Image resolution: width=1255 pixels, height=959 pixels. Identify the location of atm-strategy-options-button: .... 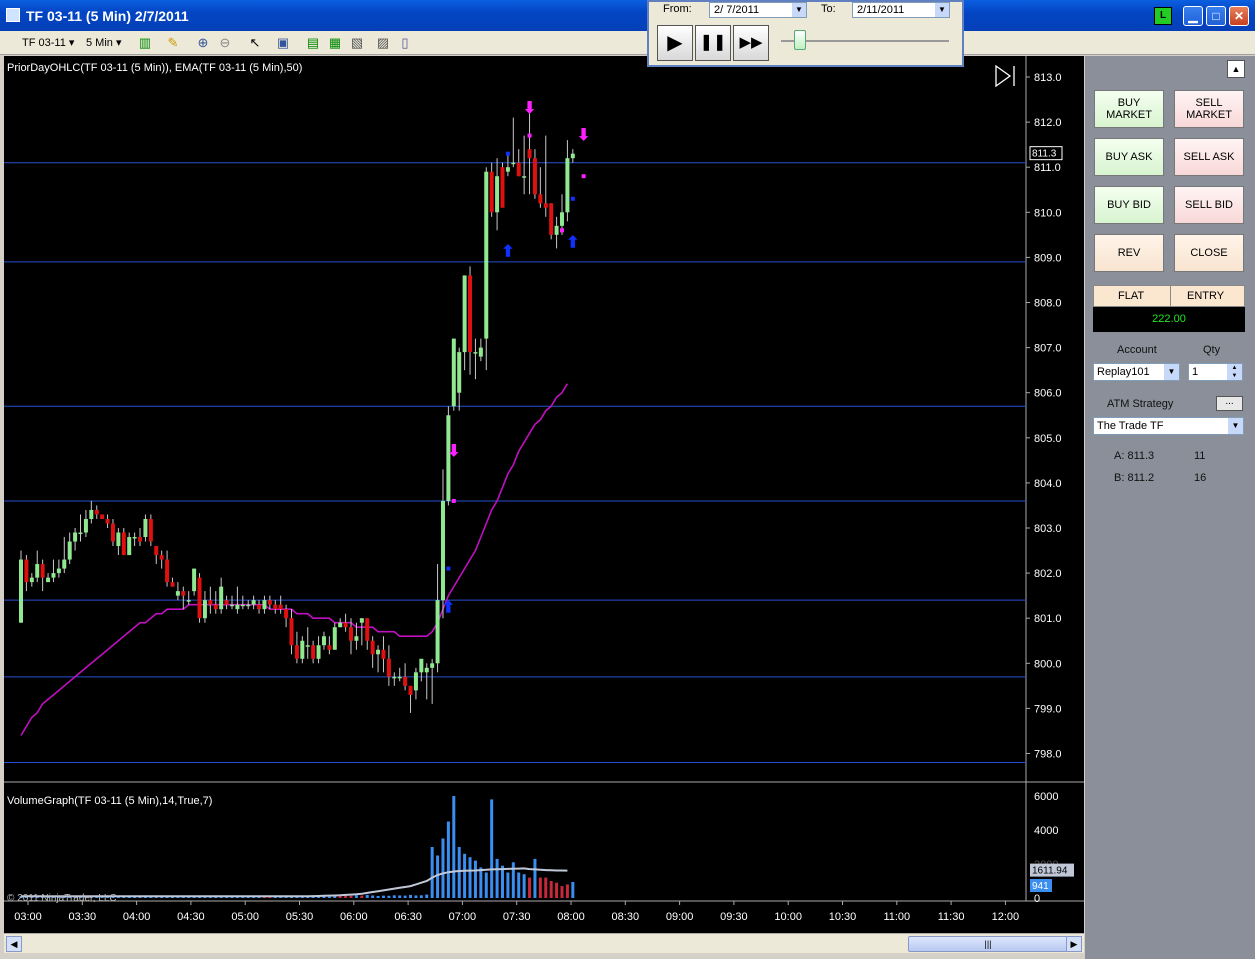
(1229, 403).